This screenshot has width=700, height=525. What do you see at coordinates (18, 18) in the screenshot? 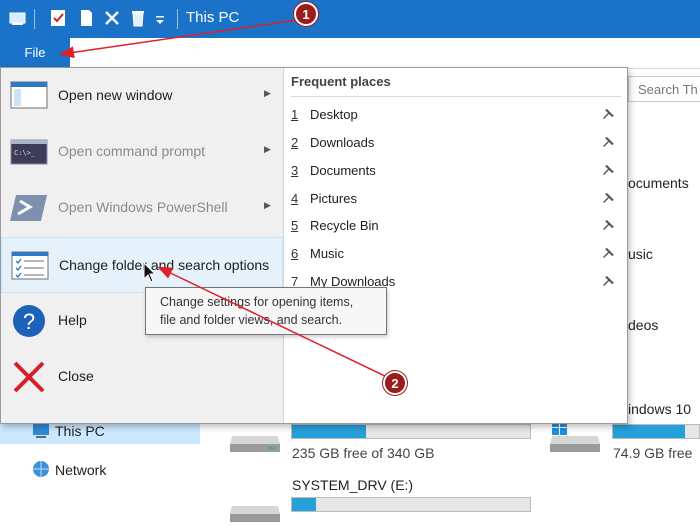
I see `explorer-app-icon` at bounding box center [18, 18].